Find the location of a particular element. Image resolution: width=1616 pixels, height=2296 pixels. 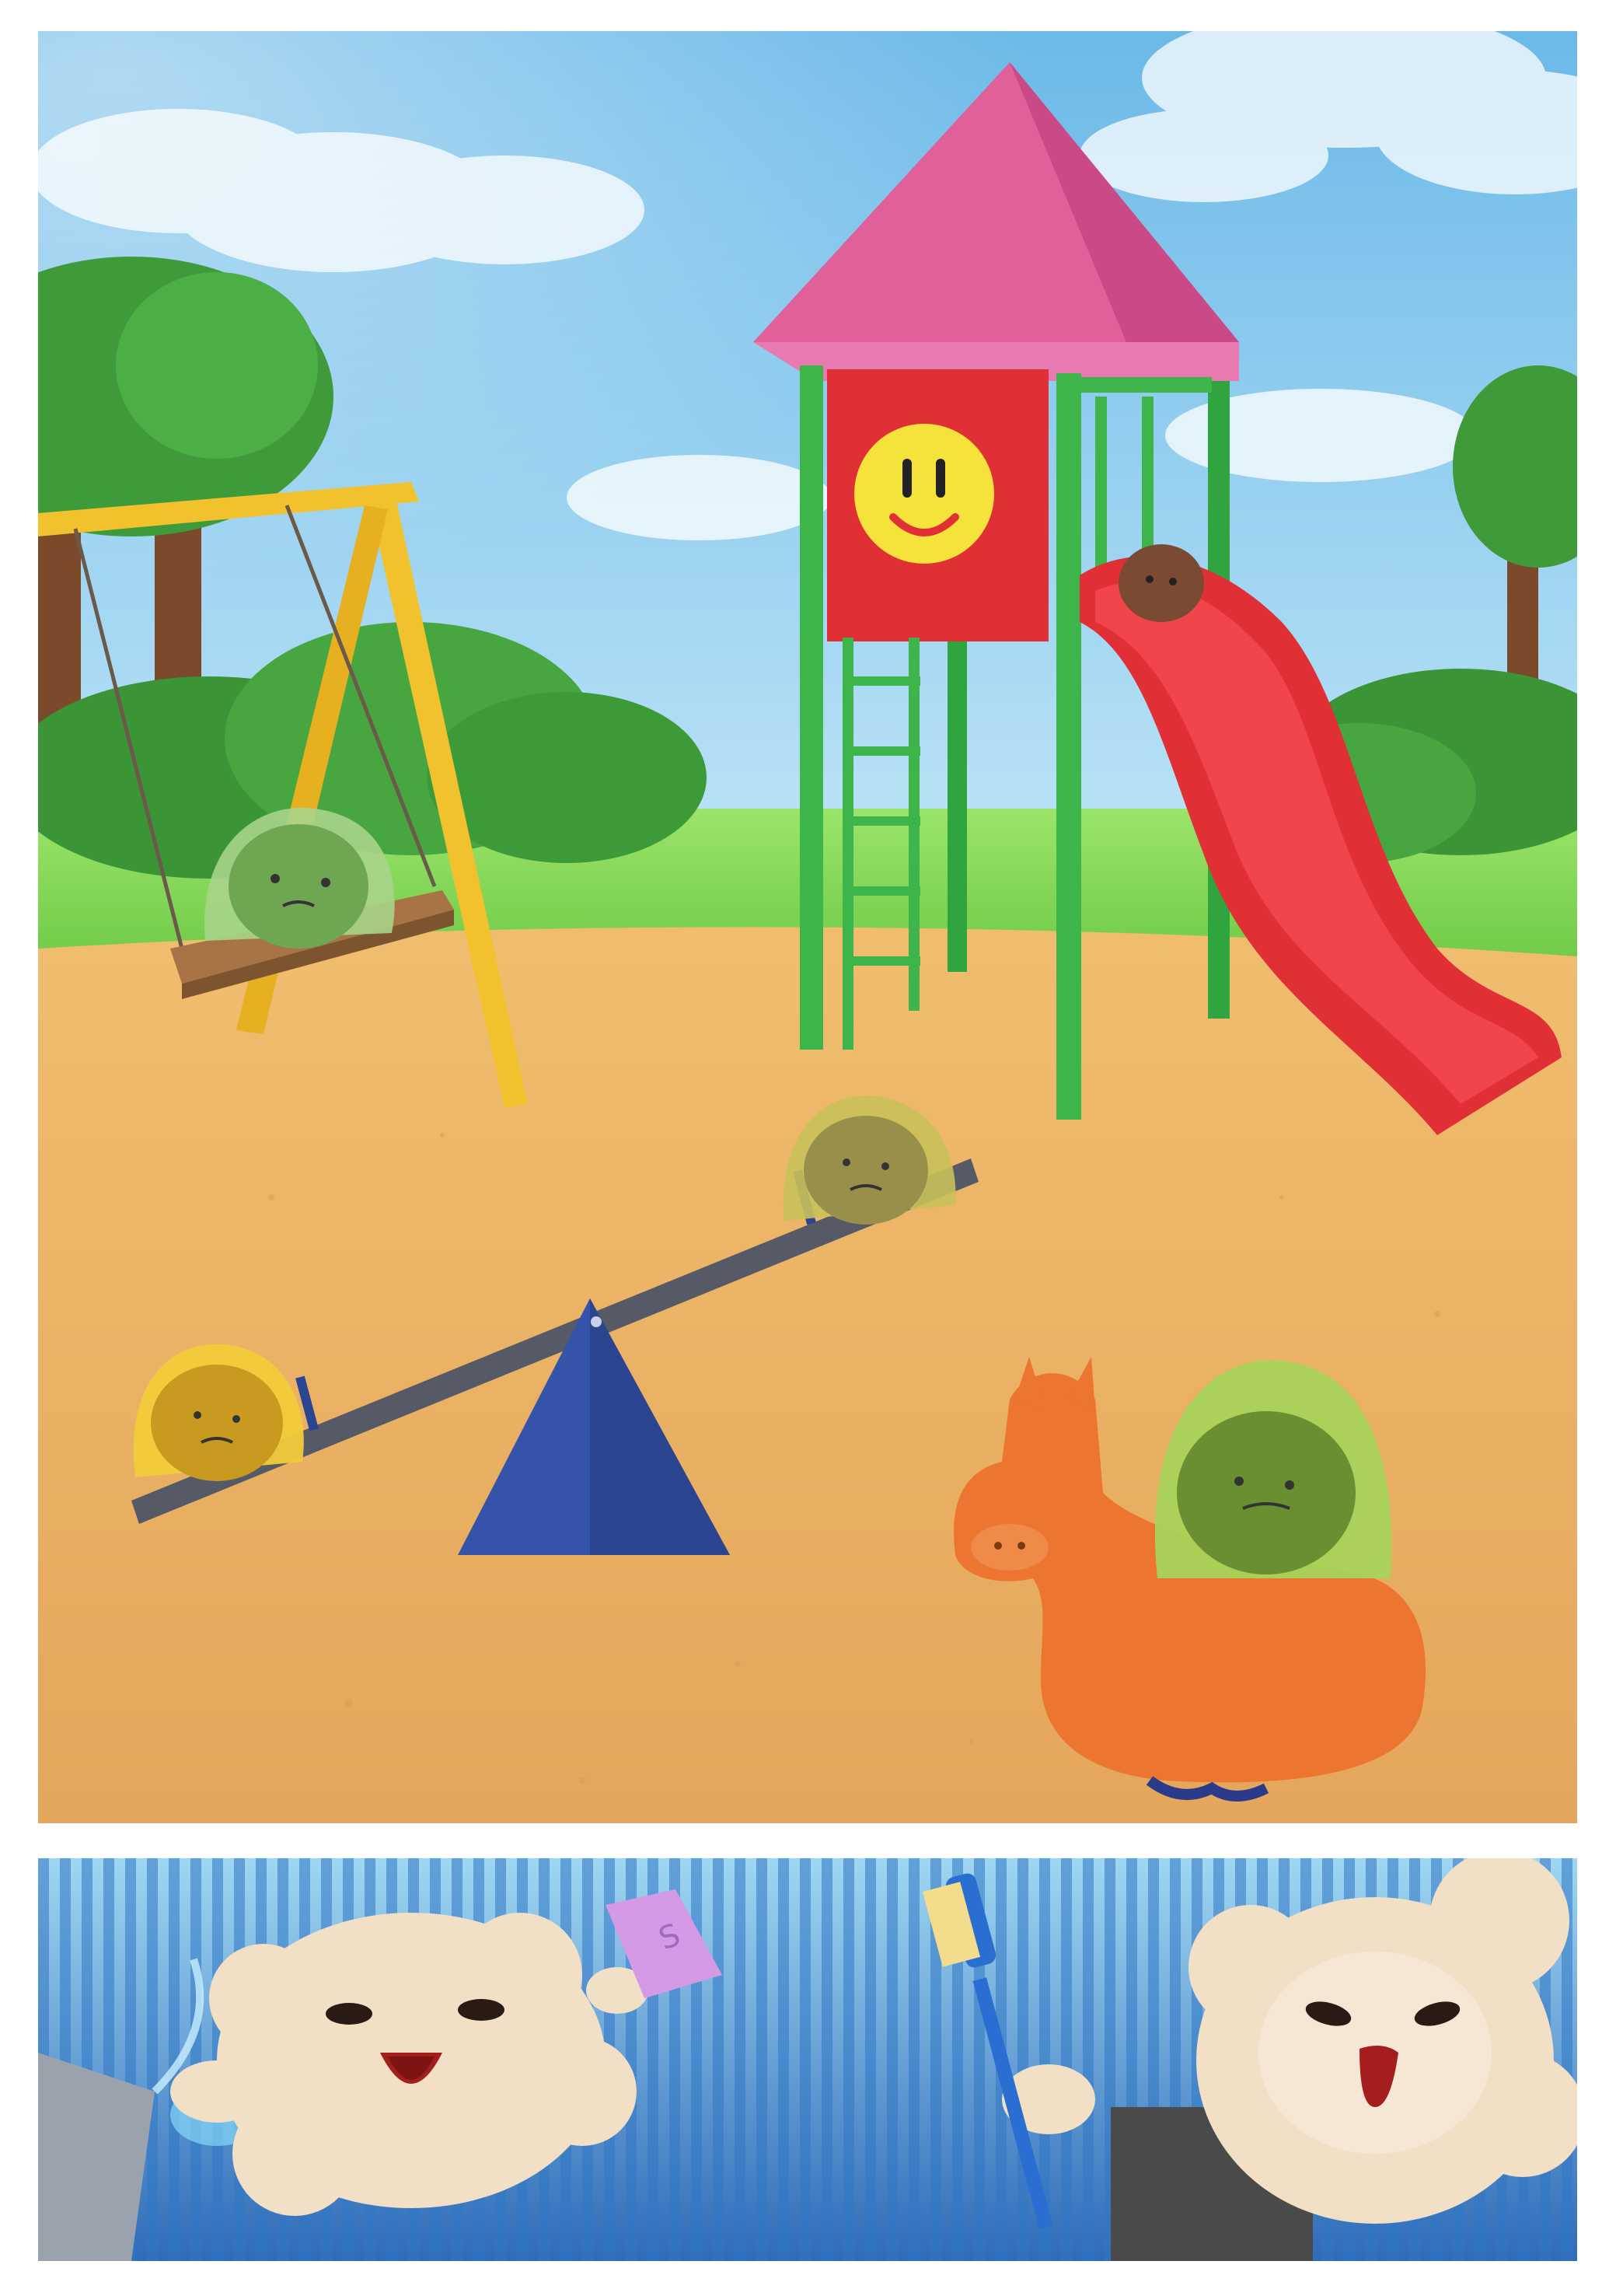

smiley-badge is located at coordinates (924, 494).